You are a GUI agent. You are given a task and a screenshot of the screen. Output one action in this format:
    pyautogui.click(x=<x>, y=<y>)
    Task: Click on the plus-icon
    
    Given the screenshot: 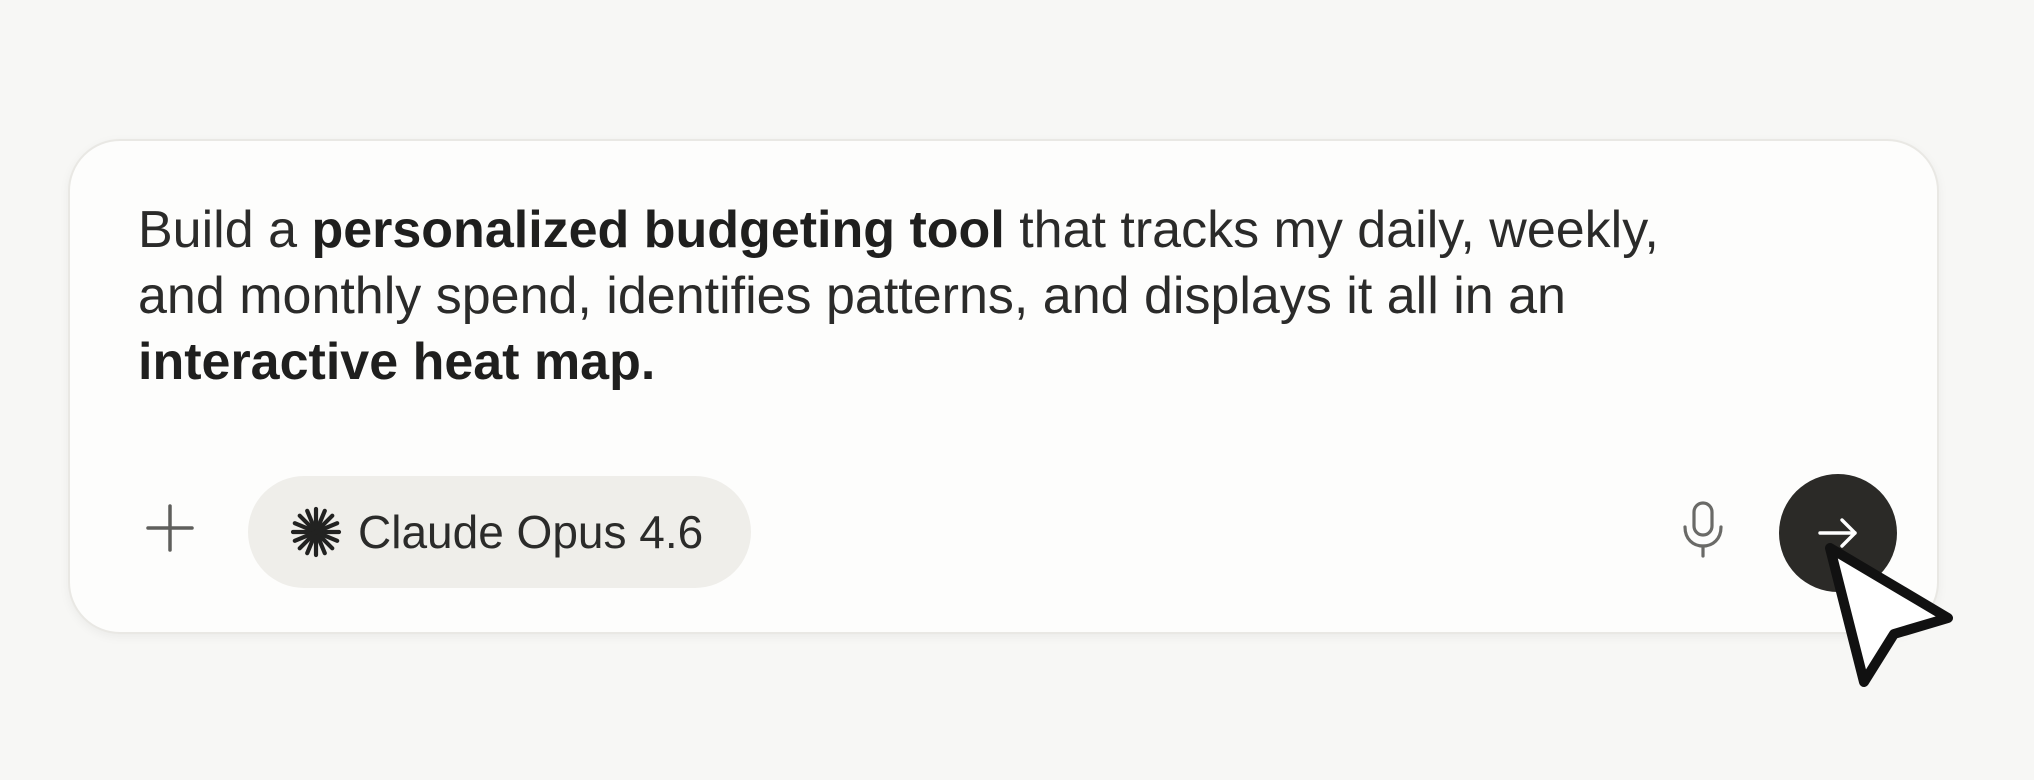 What is the action you would take?
    pyautogui.click(x=170, y=528)
    